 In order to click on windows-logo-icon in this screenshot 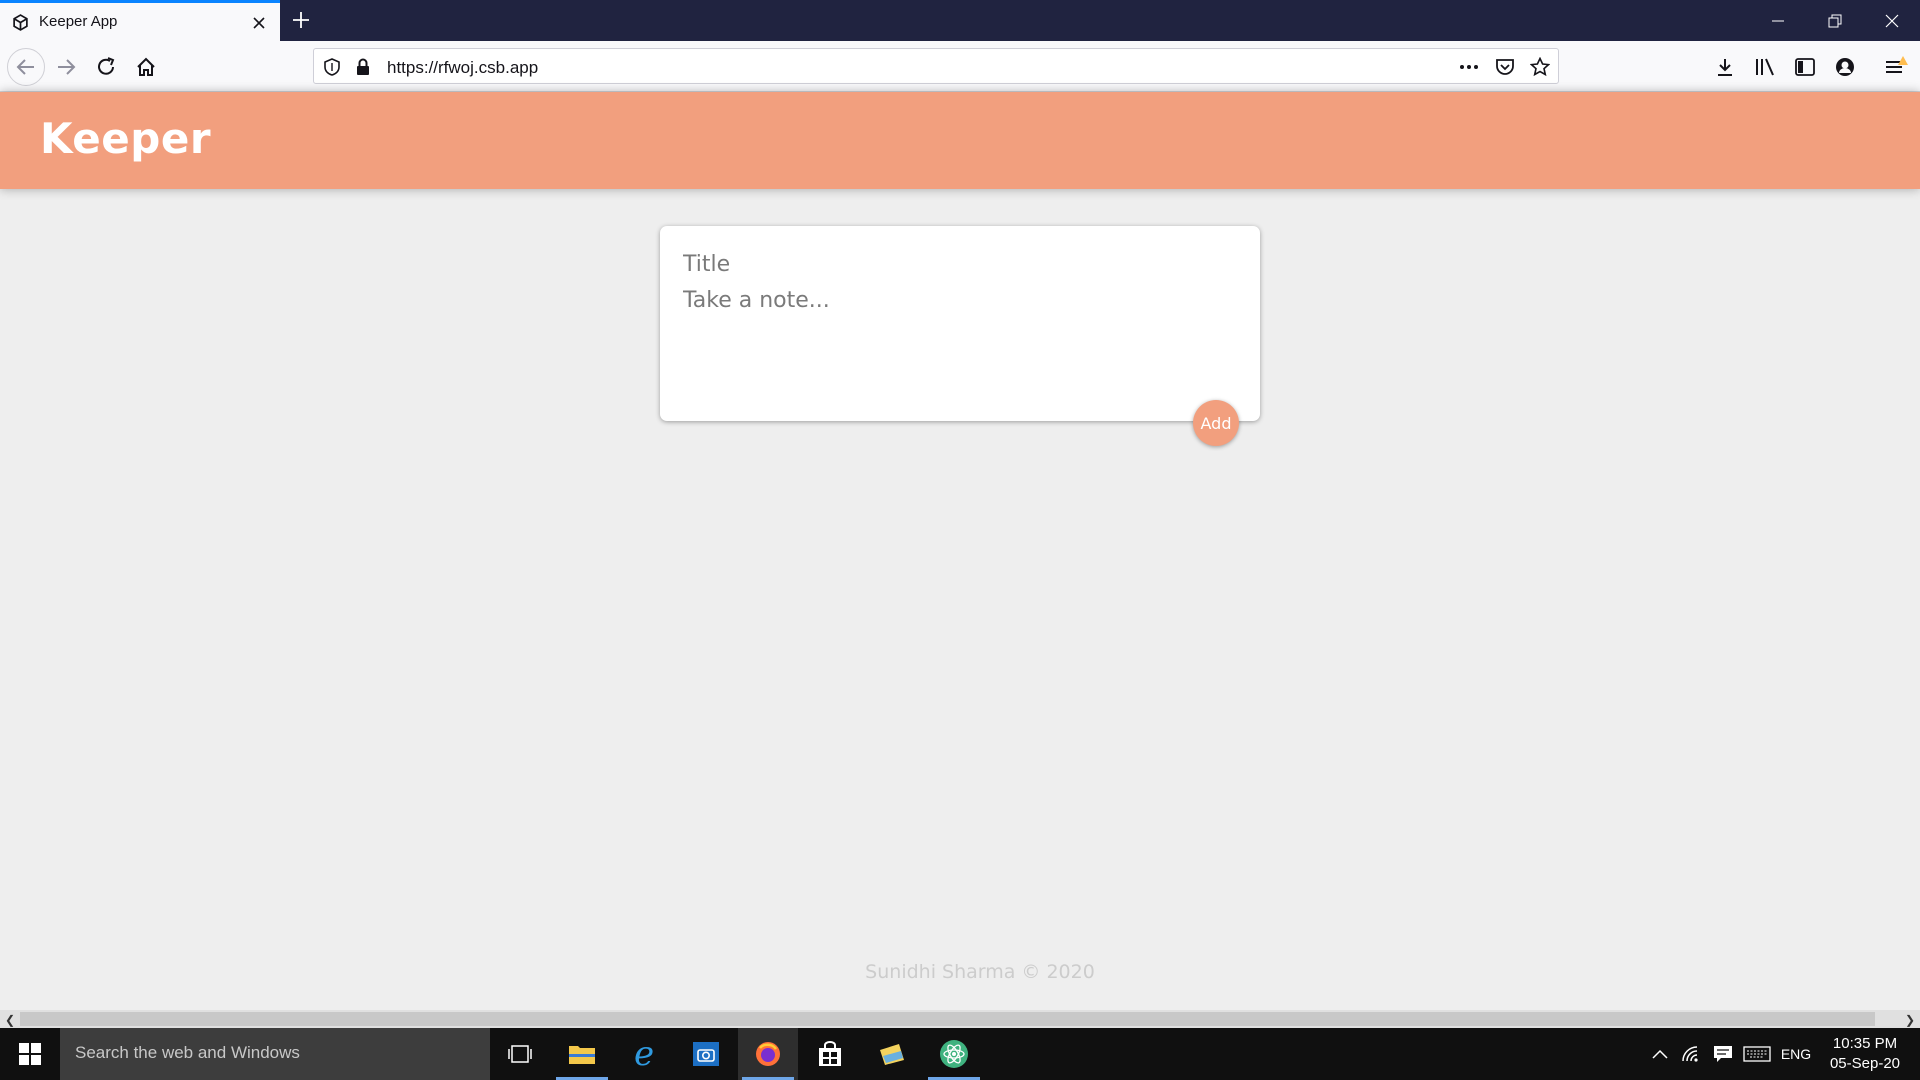, I will do `click(30, 1054)`.